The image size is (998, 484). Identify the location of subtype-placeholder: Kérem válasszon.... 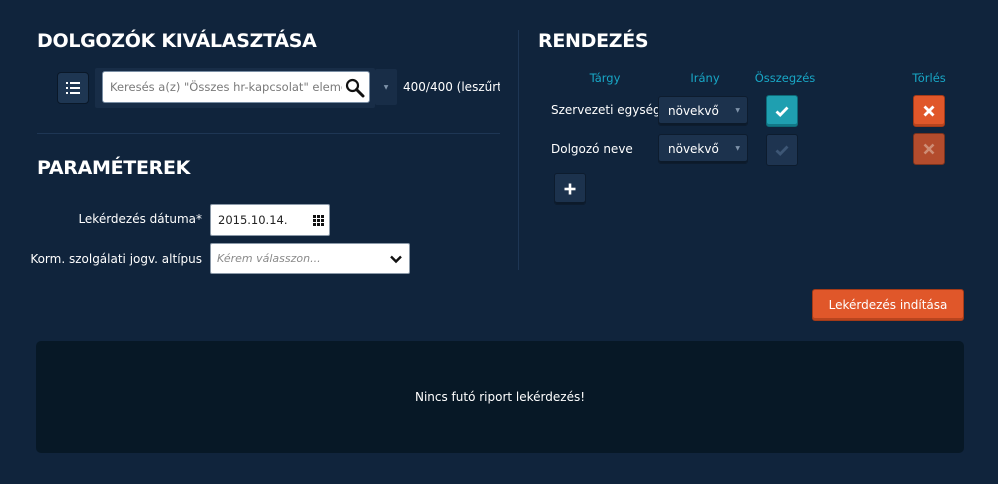
(269, 258).